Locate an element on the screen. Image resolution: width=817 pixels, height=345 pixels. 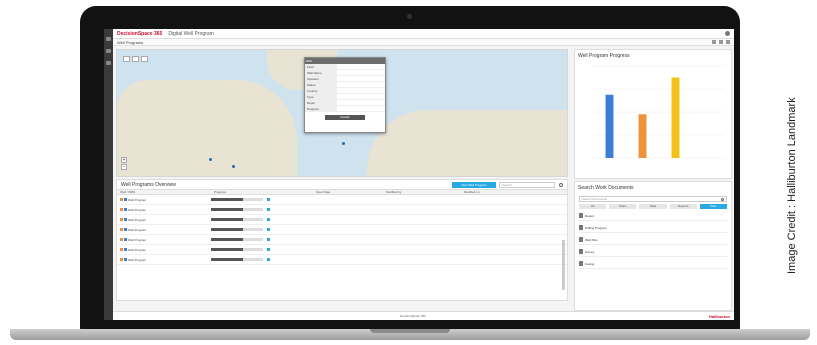
expand-icon is located at coordinates (728, 42).